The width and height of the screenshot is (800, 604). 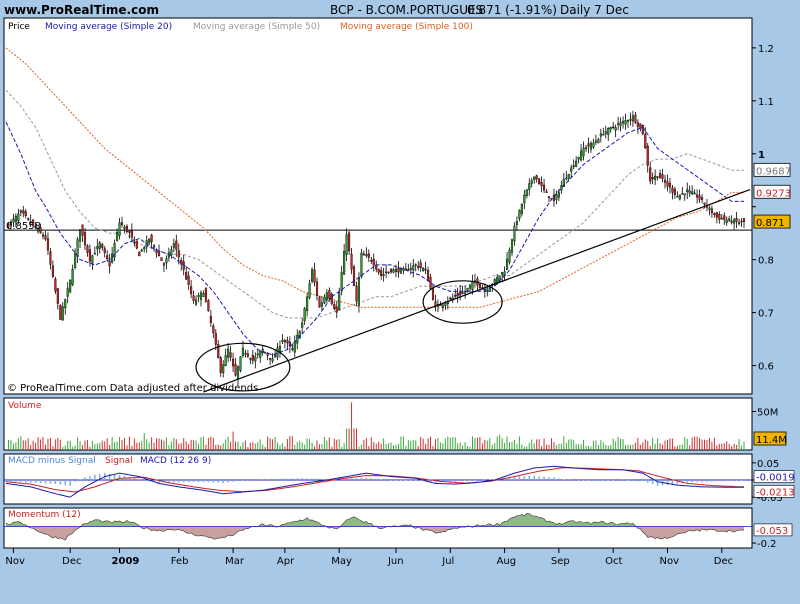 I want to click on x-tick-label: Oct, so click(x=613, y=561).